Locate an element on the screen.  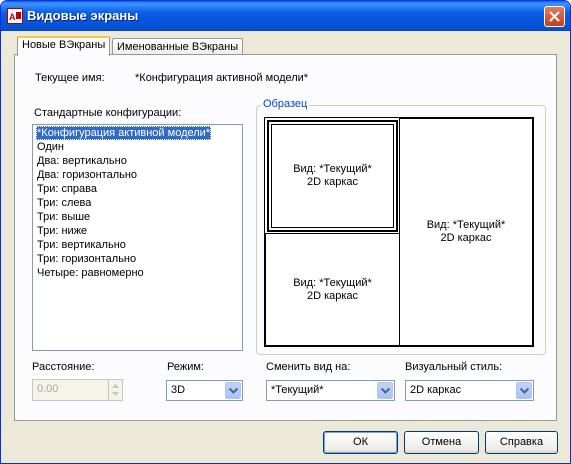
spacing-input: 0.00 is located at coordinates (70, 390).